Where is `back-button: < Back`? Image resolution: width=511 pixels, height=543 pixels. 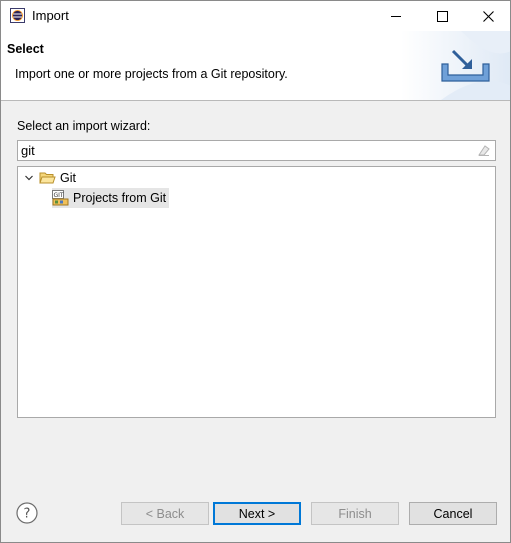 back-button: < Back is located at coordinates (165, 513).